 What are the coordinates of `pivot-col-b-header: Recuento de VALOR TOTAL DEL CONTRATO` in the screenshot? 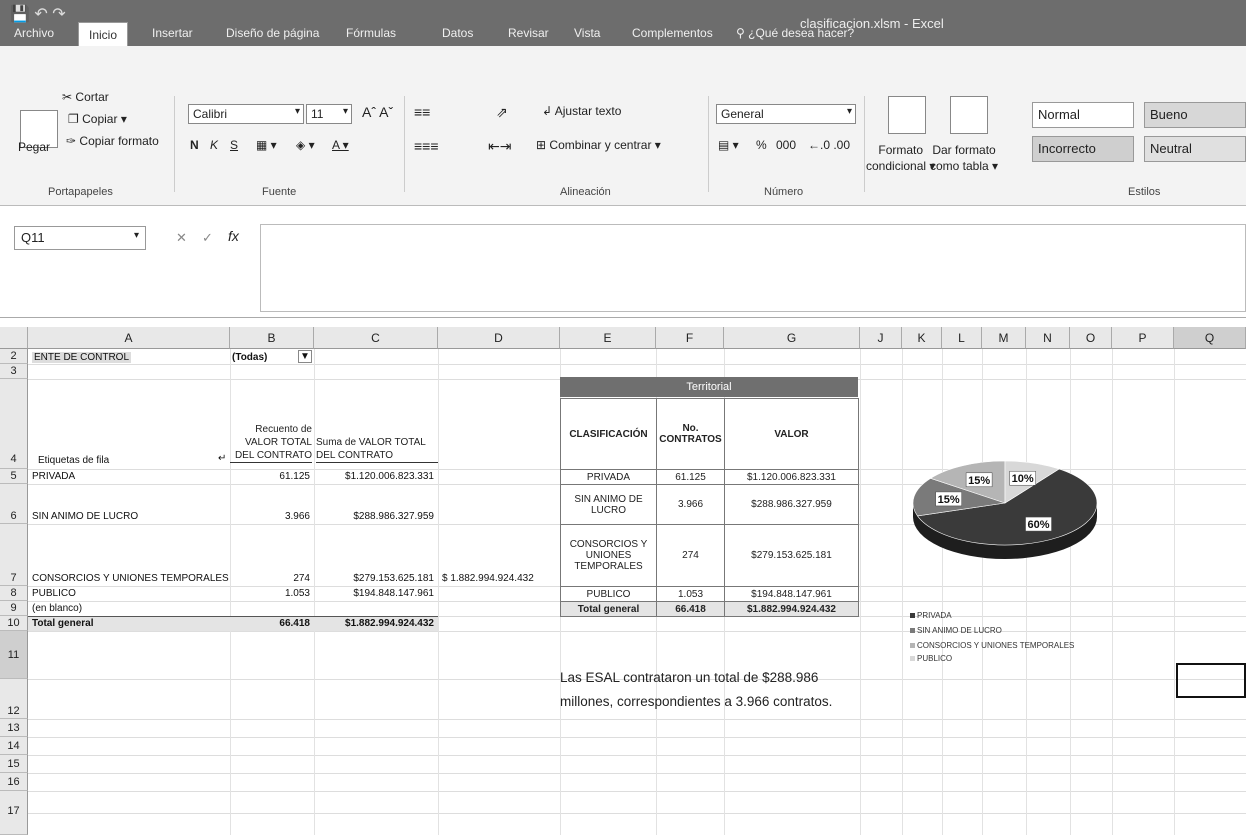 It's located at (272, 443).